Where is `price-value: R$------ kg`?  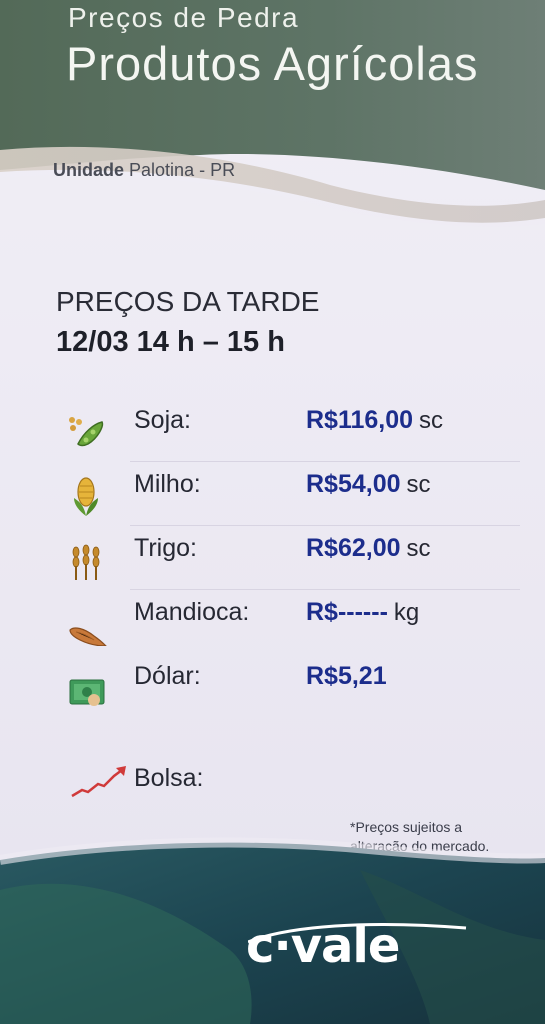
price-value: R$------ kg is located at coordinates (362, 612).